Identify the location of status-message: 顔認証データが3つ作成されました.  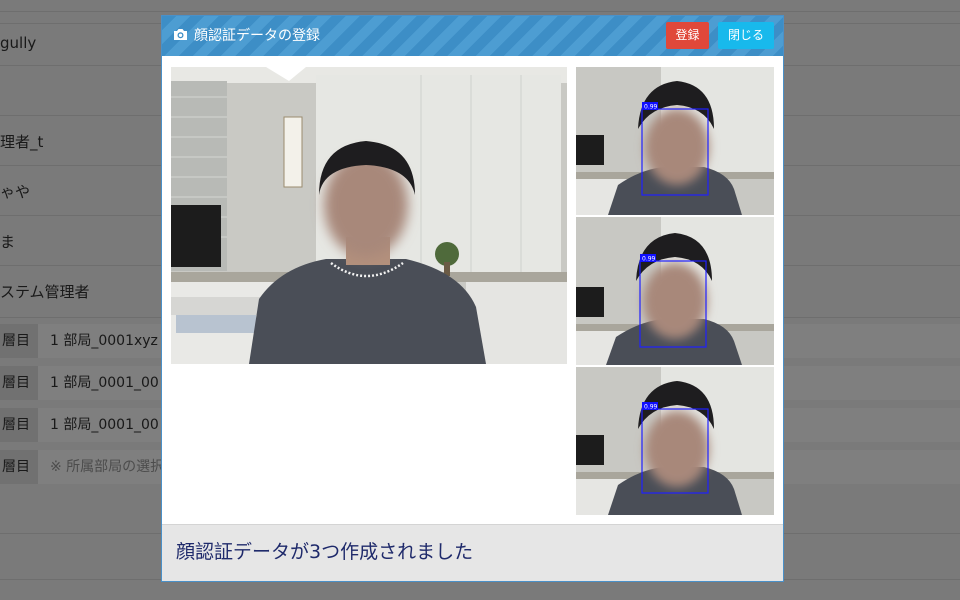
(325, 552).